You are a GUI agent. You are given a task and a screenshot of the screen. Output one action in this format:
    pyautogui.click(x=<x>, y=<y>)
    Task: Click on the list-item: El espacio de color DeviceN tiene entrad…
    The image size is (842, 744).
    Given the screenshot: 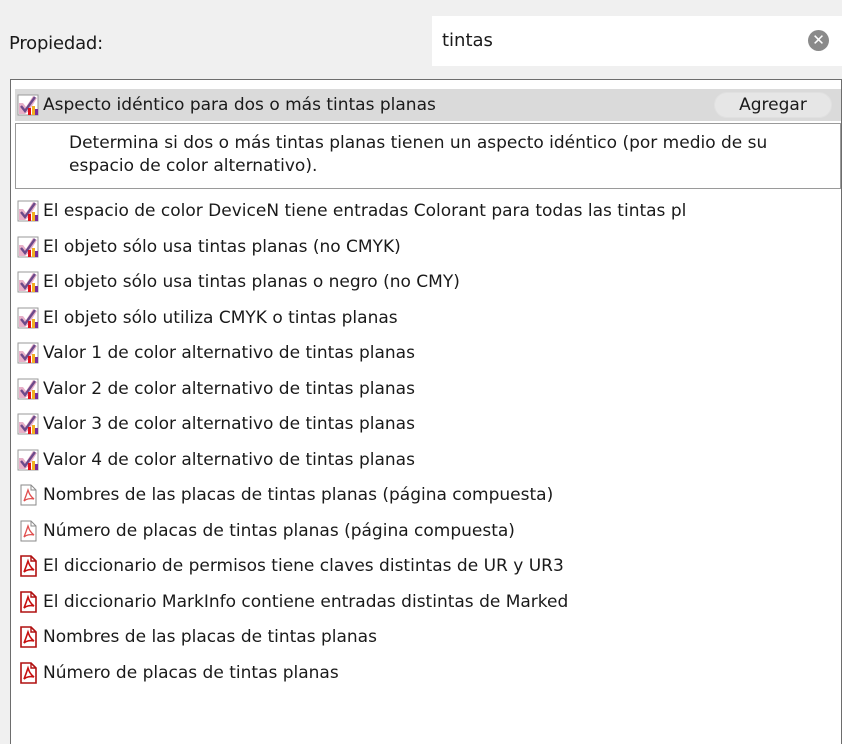 What is the action you would take?
    pyautogui.click(x=428, y=211)
    